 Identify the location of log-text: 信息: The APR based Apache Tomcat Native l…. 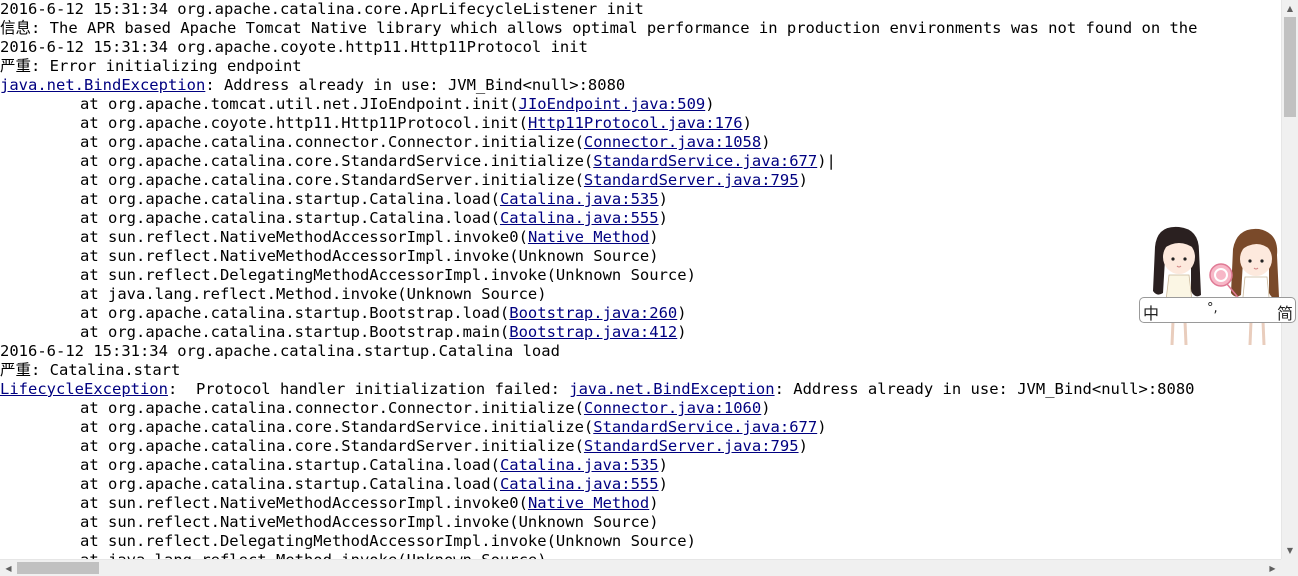
(599, 28).